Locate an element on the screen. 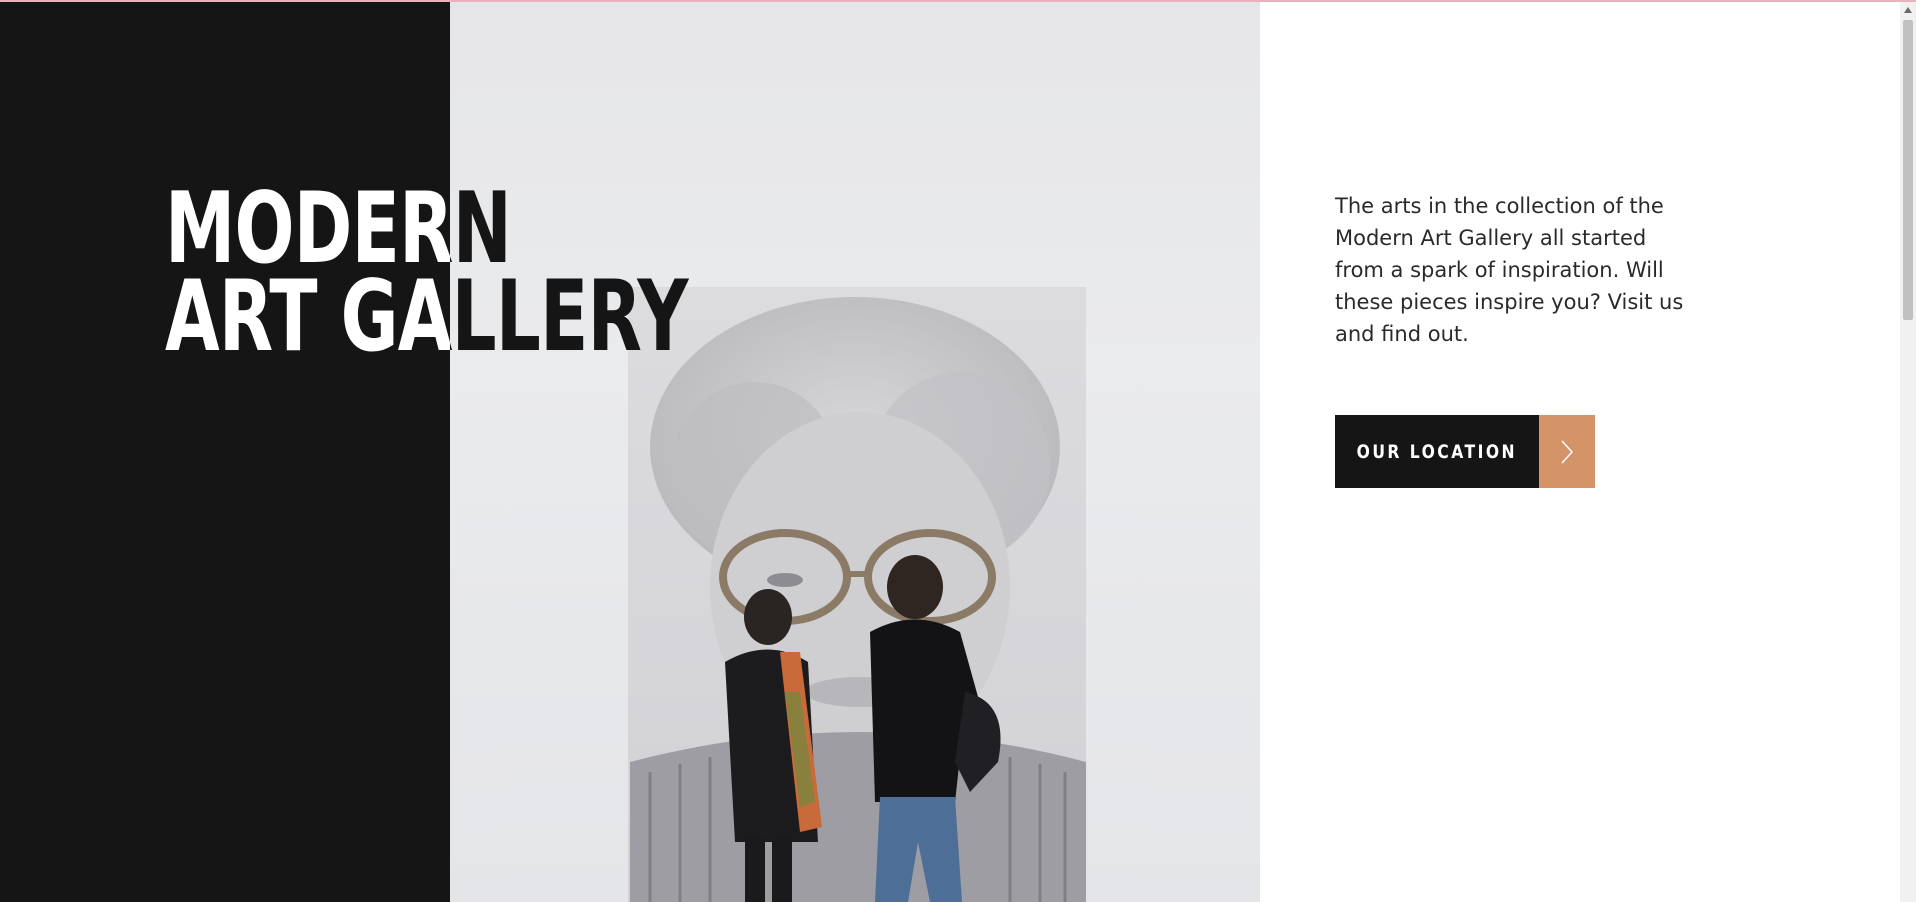  hero-title: MODERN ART GALLERY is located at coordinates (307, 277).